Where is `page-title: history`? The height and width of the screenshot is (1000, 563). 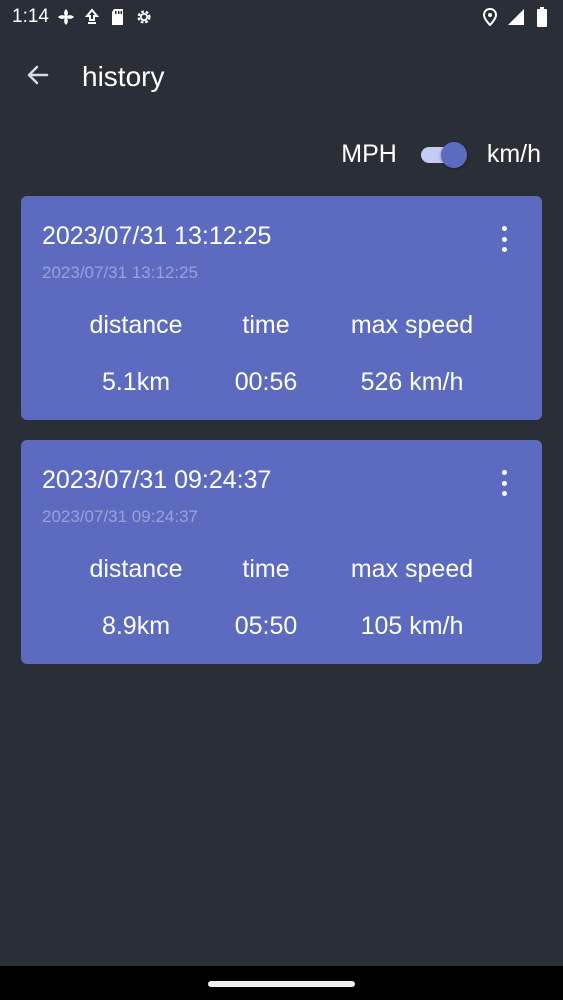 page-title: history is located at coordinates (123, 76).